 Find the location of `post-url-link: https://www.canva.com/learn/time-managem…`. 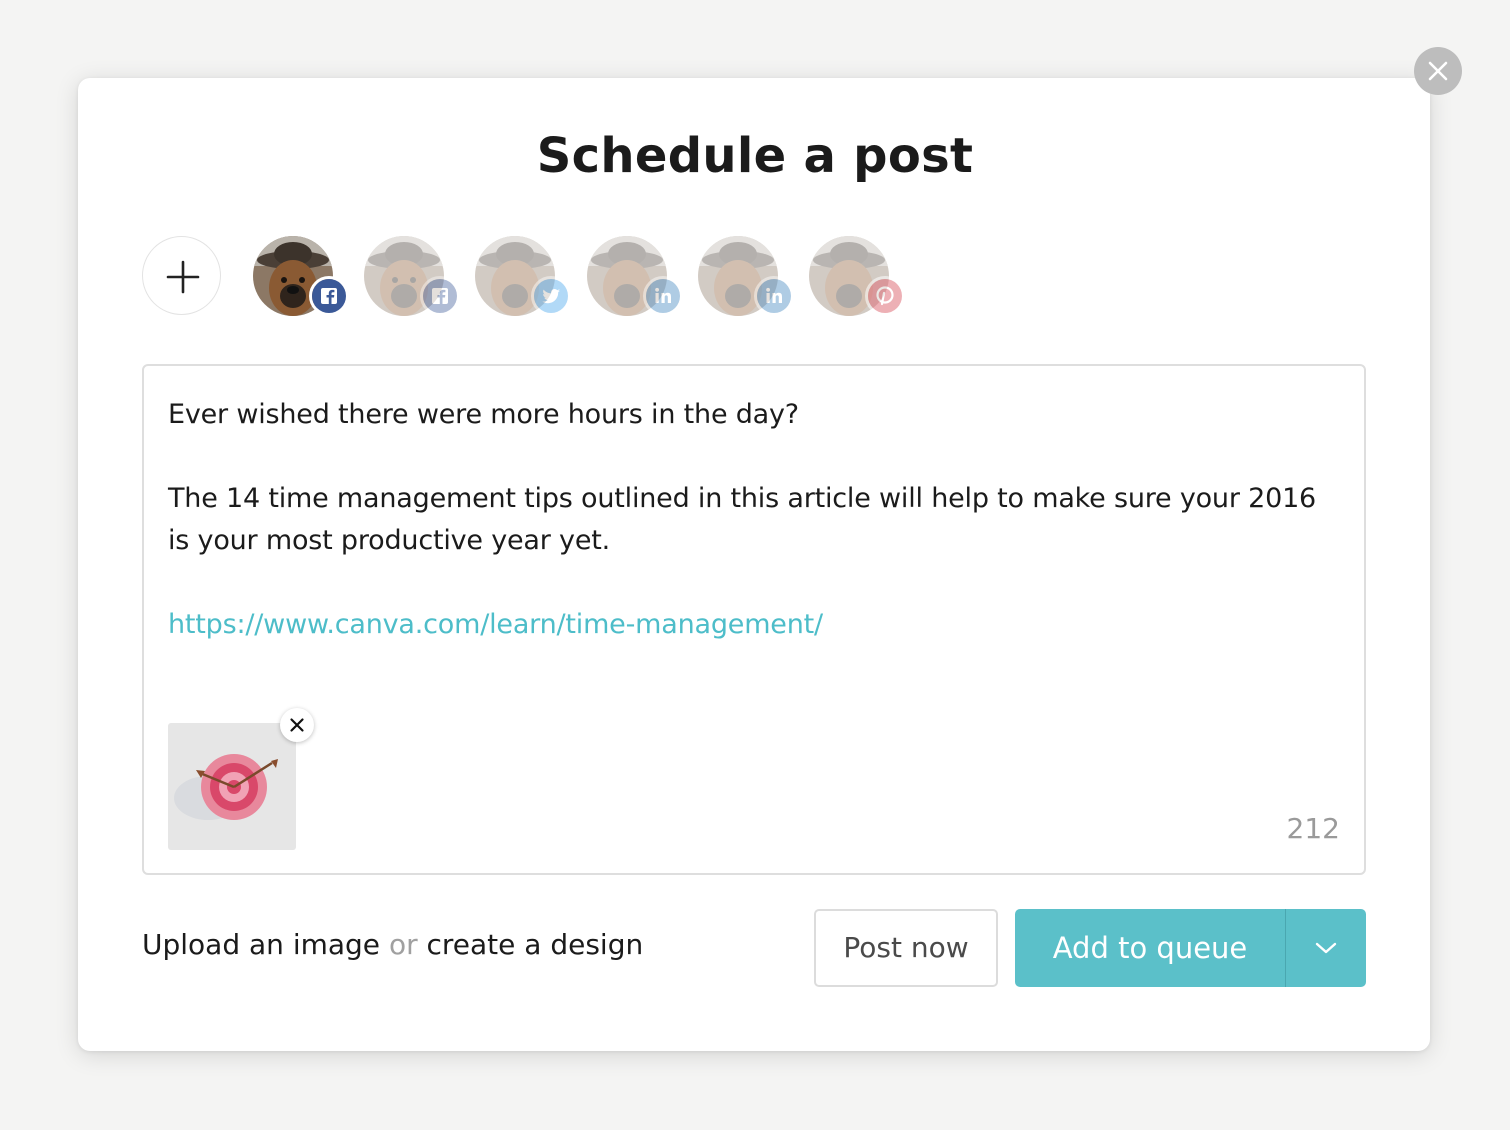

post-url-link: https://www.canva.com/learn/time-managem… is located at coordinates (495, 624).